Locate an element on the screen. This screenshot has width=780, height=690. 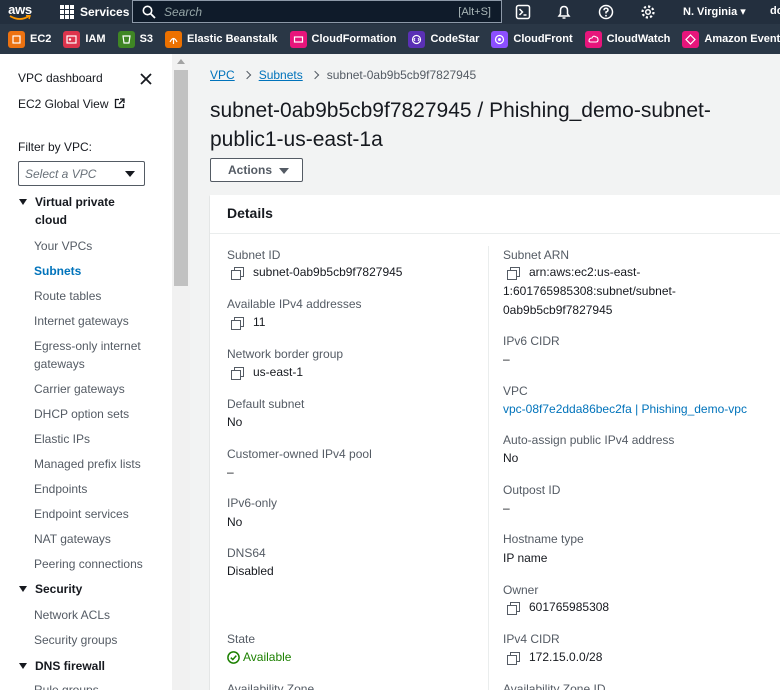
help-icon is located at coordinates (606, 12).